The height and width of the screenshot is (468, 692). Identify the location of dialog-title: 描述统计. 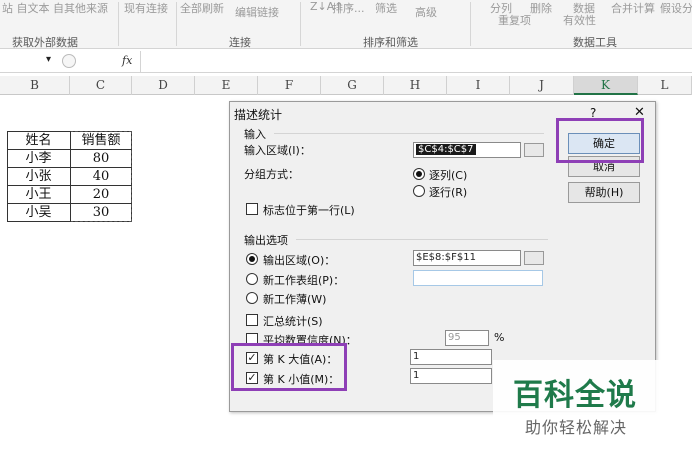
(258, 115).